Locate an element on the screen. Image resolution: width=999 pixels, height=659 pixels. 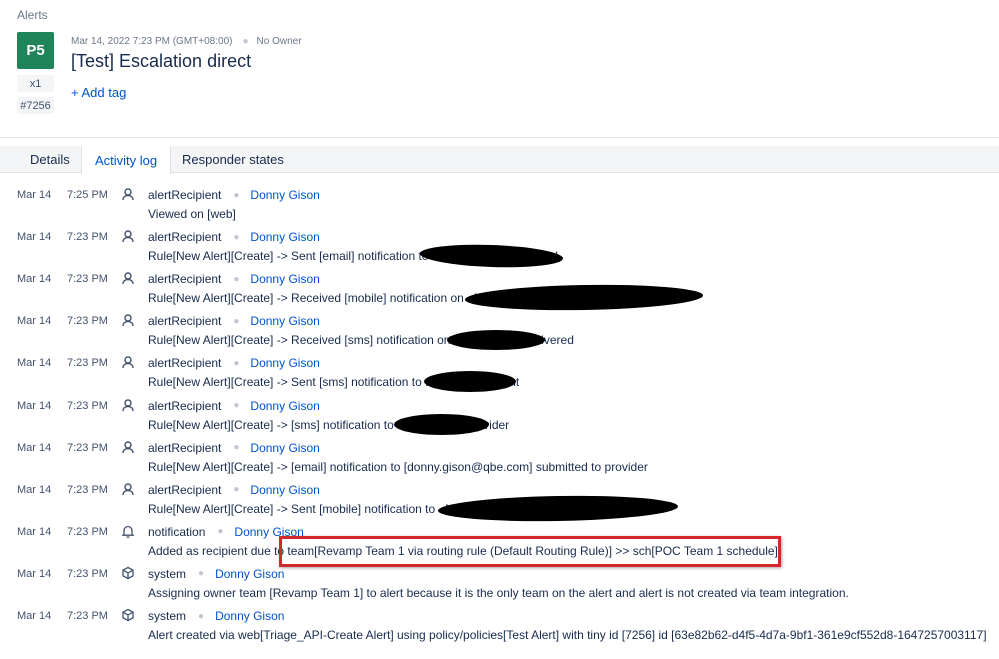
created-timestamp: Mar 14, 2022 7:23 PM (GMT+08:00) is located at coordinates (152, 41).